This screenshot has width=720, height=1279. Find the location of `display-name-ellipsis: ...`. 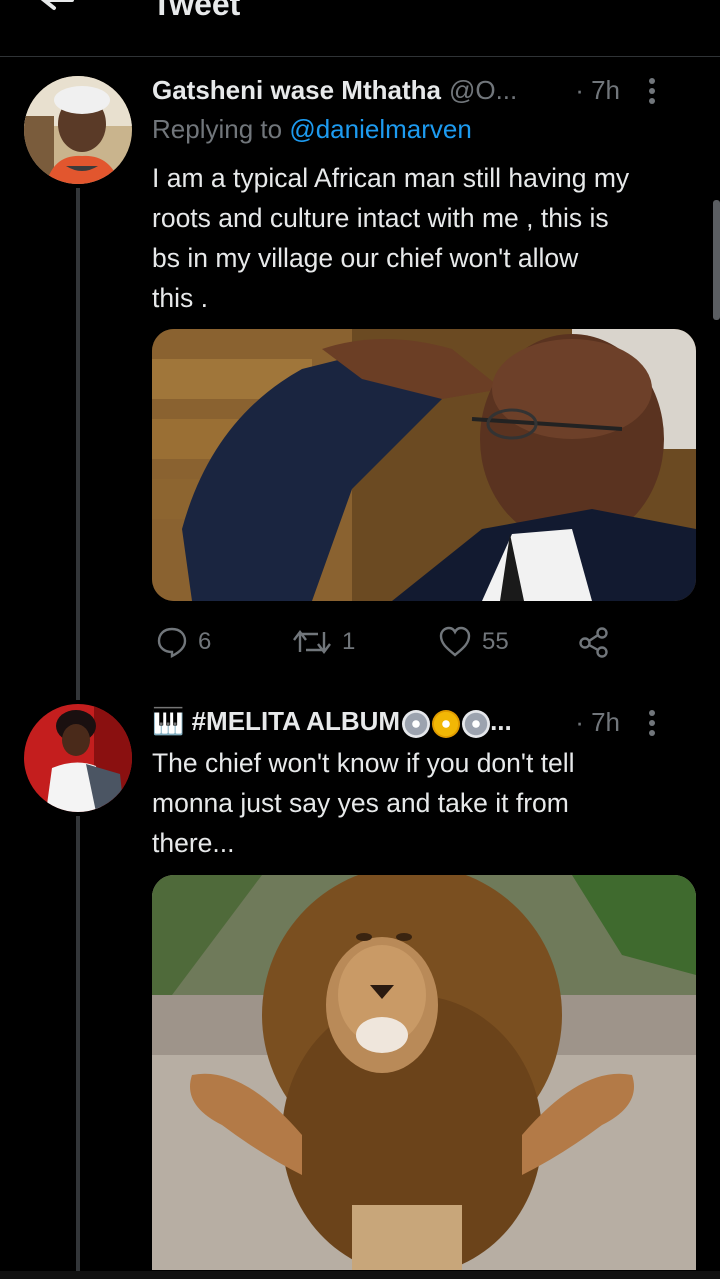

display-name-ellipsis: ... is located at coordinates (501, 721).